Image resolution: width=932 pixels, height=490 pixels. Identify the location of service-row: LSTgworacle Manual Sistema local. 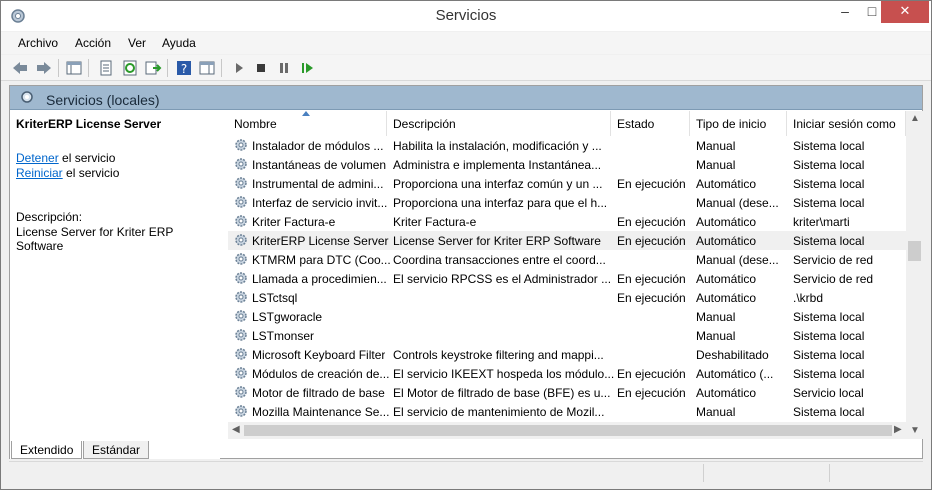
(567, 316).